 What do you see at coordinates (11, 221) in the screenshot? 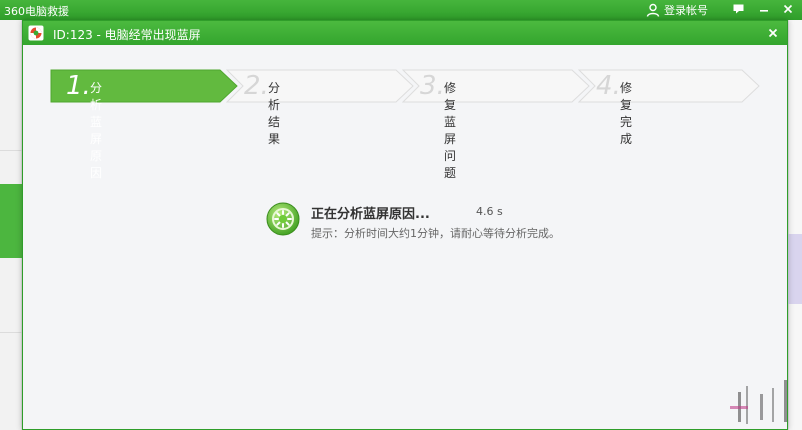
I see `app-sidebar-active-item` at bounding box center [11, 221].